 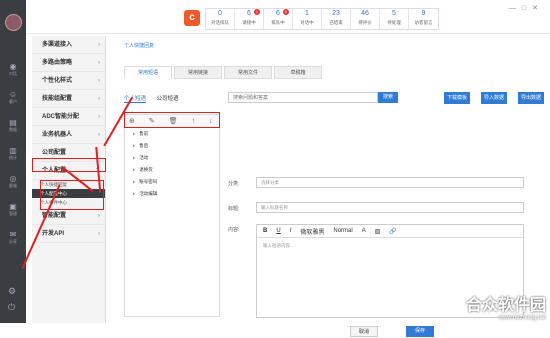 I want to click on stat-item: 0 对话排队, so click(x=220, y=19).